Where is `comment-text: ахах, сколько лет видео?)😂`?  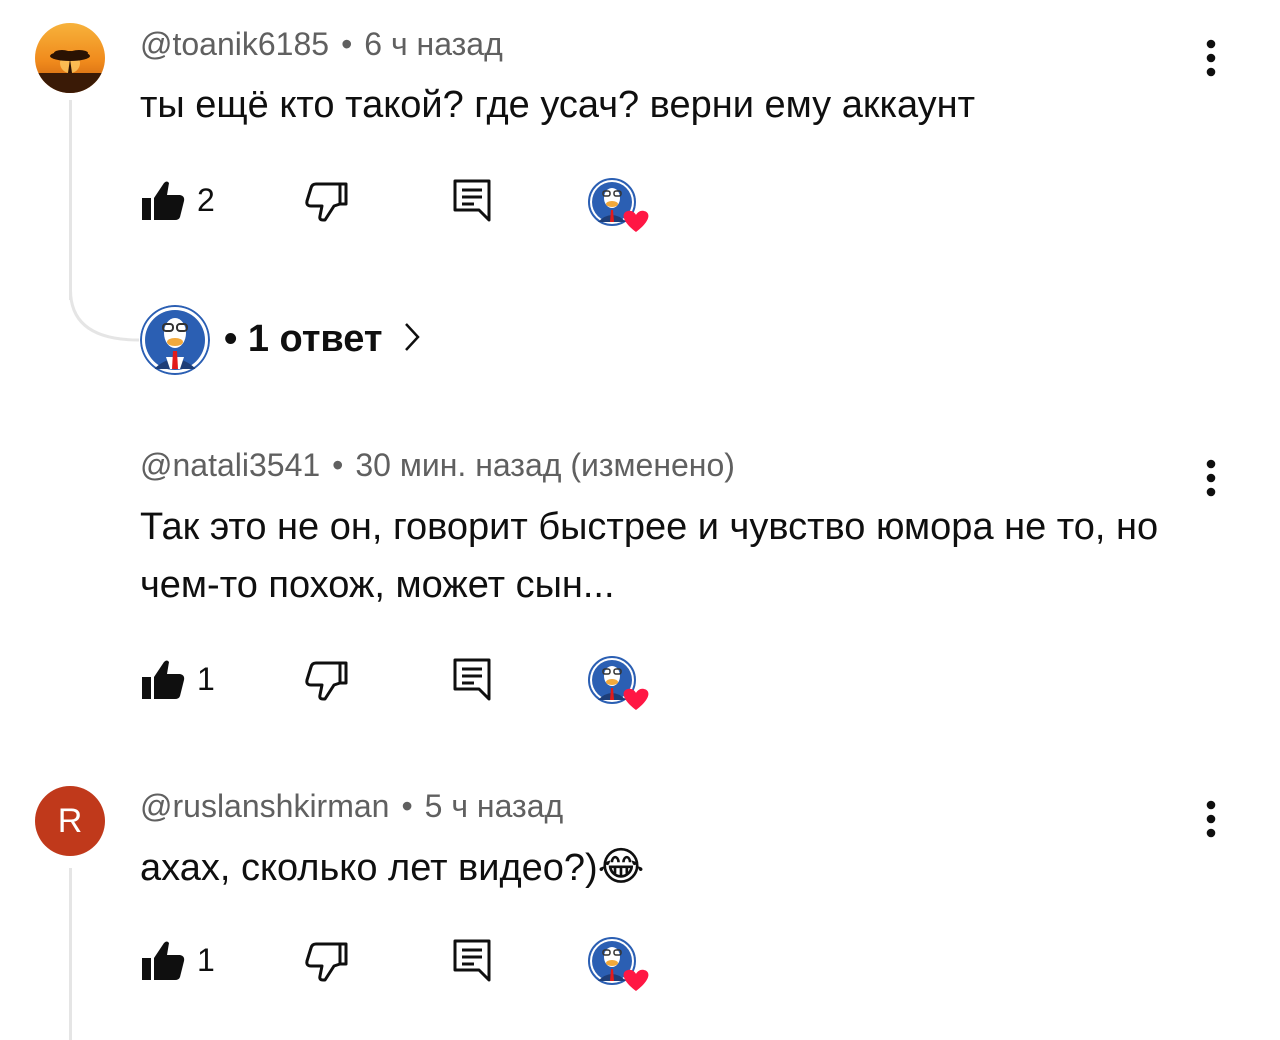
comment-text: ахах, сколько лет видео?)😂 is located at coordinates (650, 867).